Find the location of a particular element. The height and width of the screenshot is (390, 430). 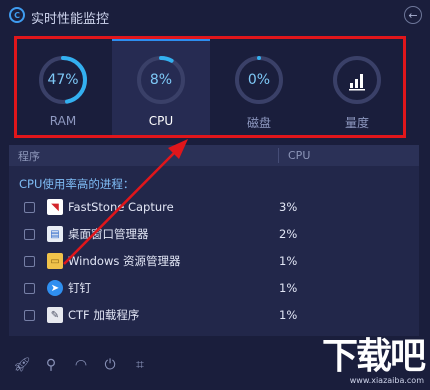

metric-tab-measure: 量度 is located at coordinates (357, 87).